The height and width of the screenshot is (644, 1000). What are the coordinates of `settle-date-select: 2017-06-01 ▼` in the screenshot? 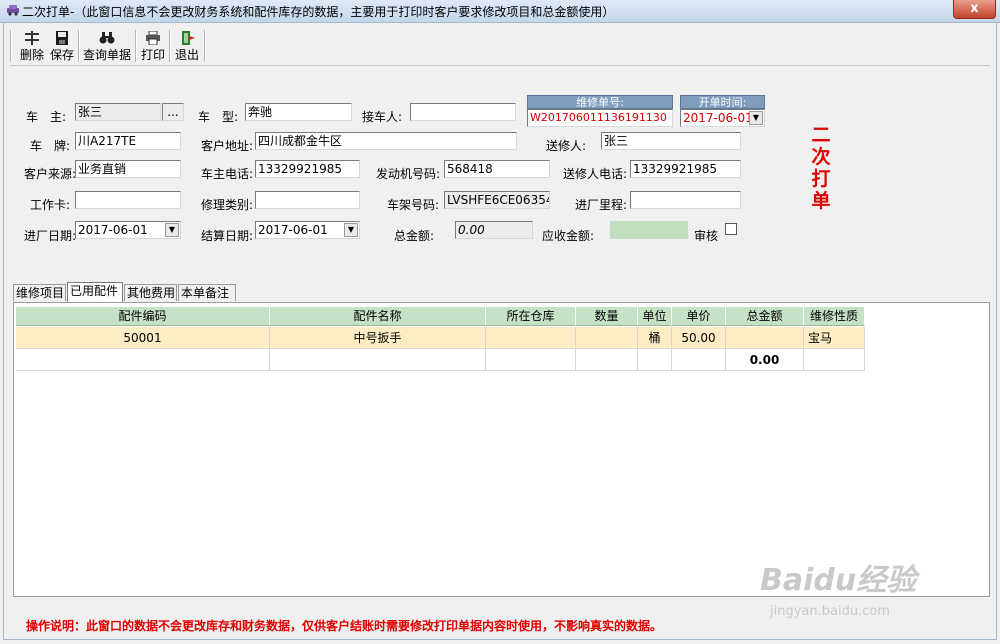 It's located at (307, 230).